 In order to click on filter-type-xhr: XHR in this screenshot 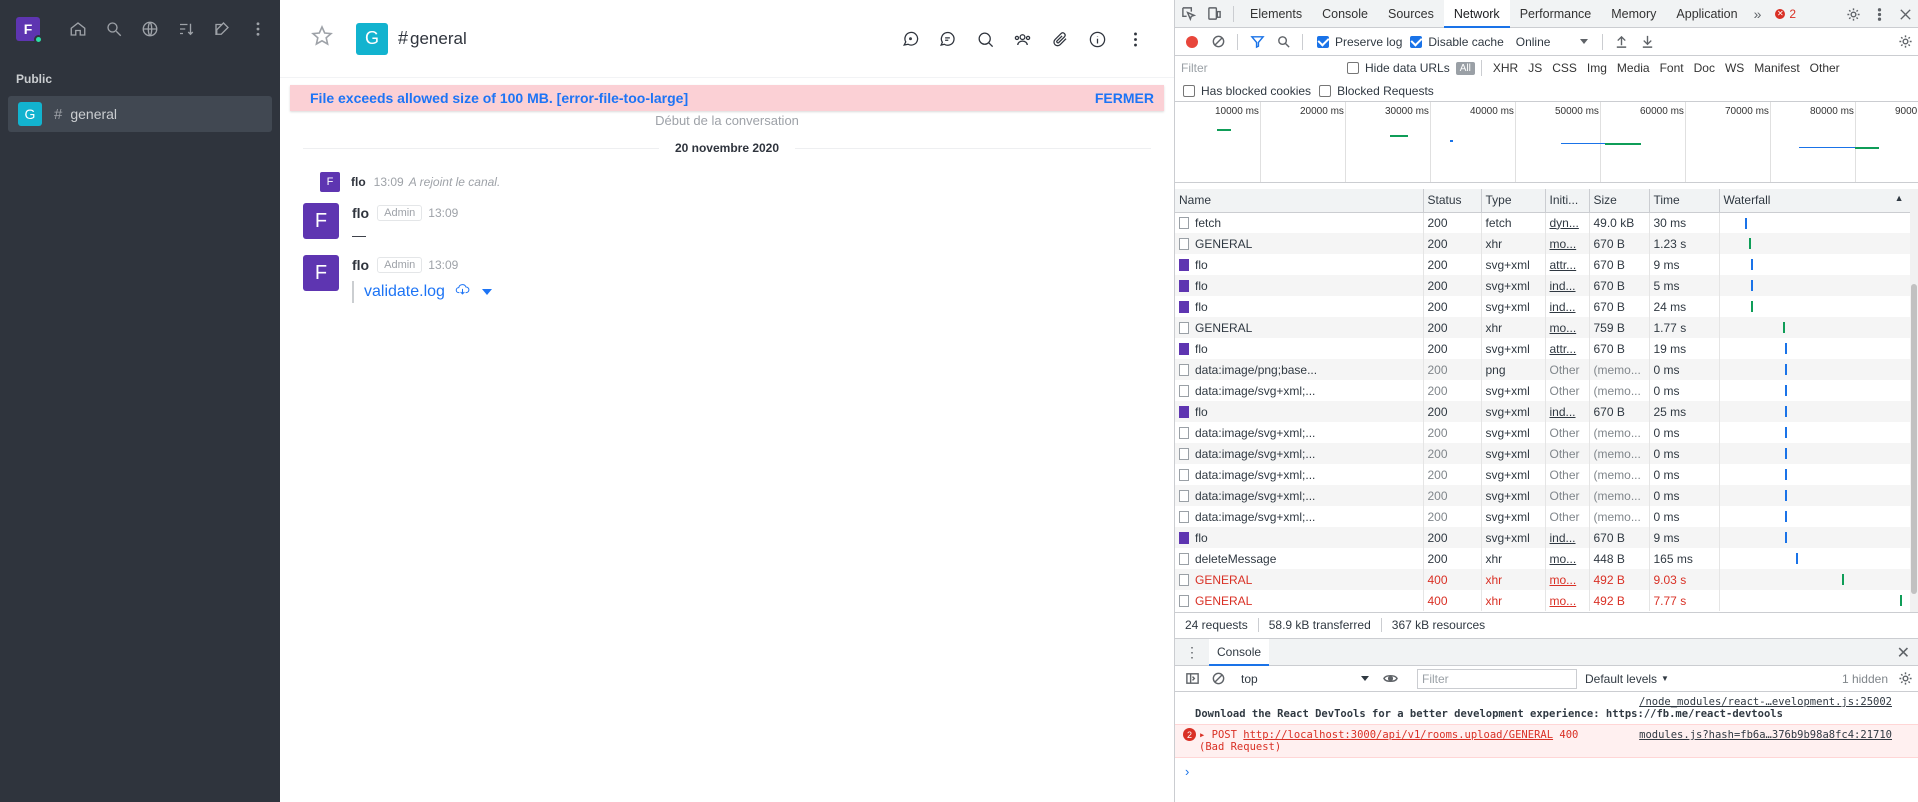, I will do `click(1505, 68)`.